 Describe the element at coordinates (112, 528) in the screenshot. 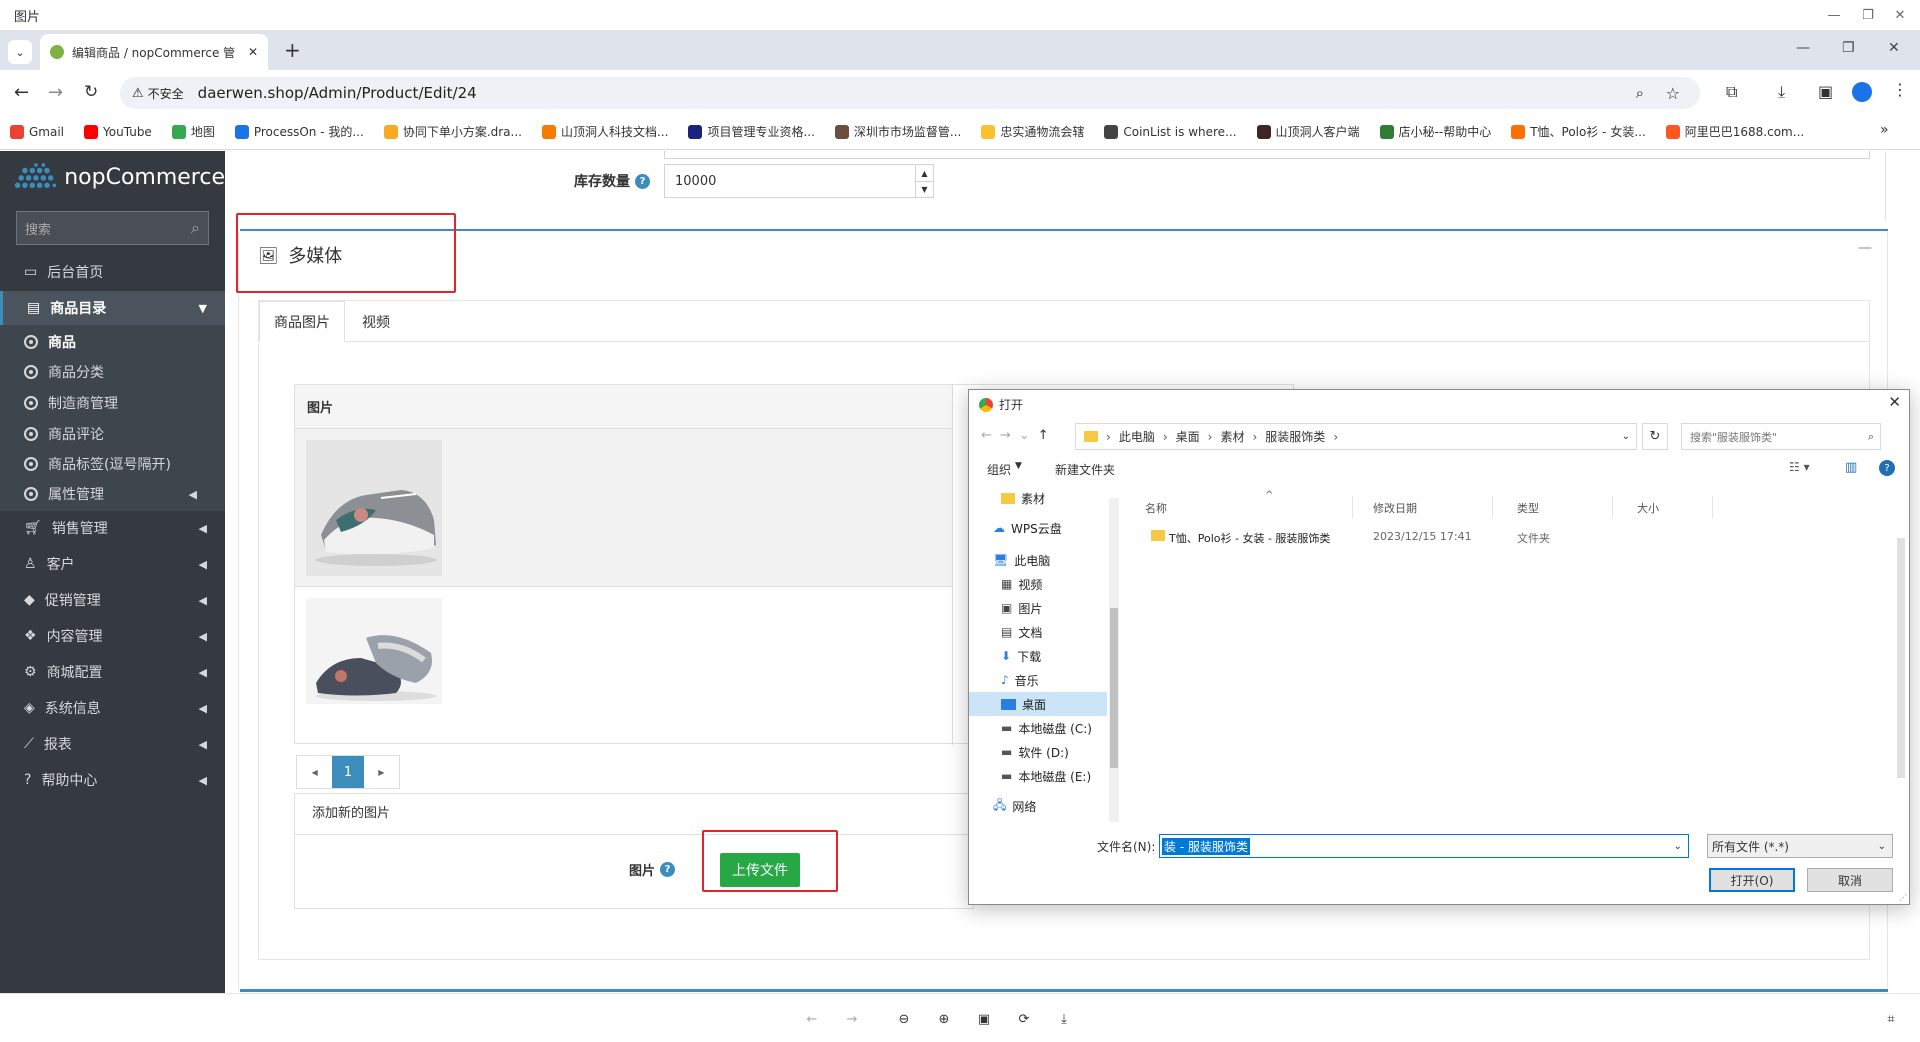

I see `sidebar-item-sales: 🛒︎ 销售管理 ◀` at that location.